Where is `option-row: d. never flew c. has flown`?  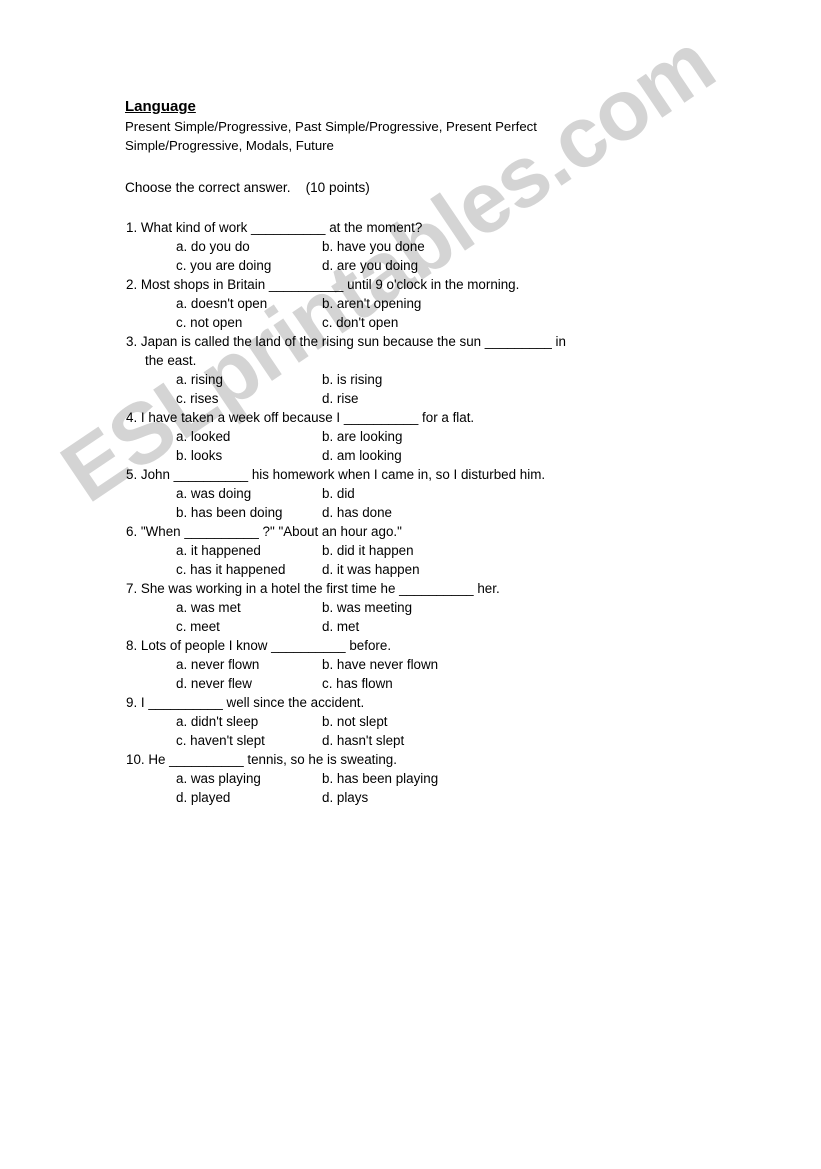
option-row: d. never flew c. has flown is located at coordinates (435, 683).